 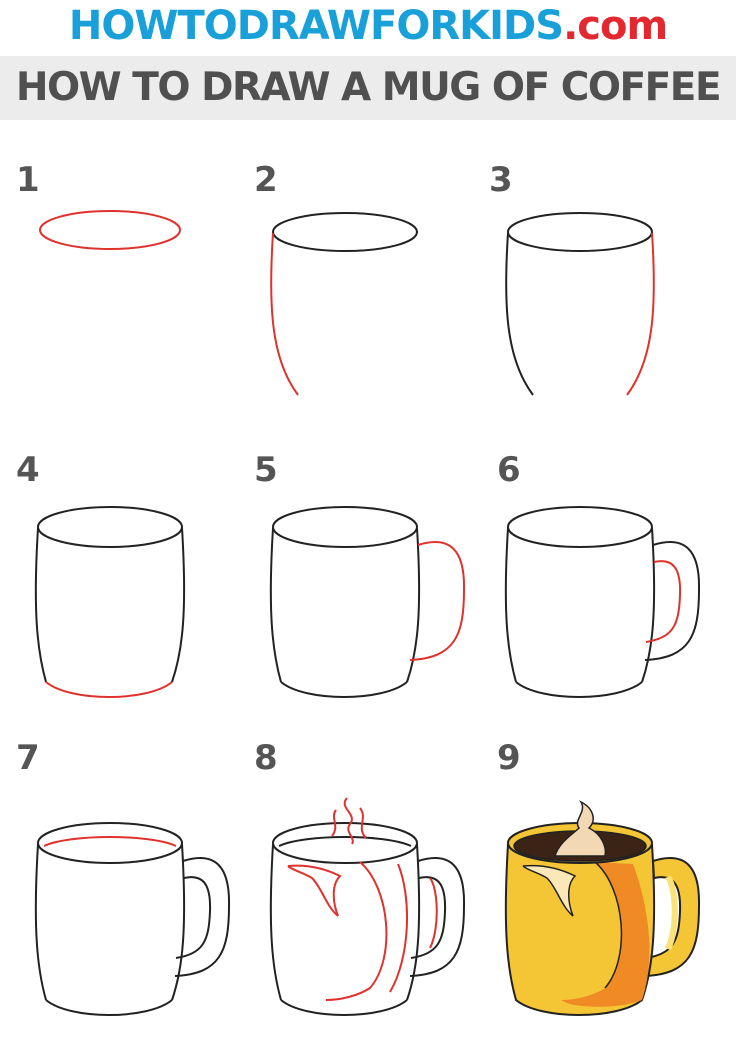 What do you see at coordinates (266, 180) in the screenshot?
I see `step-number: 2` at bounding box center [266, 180].